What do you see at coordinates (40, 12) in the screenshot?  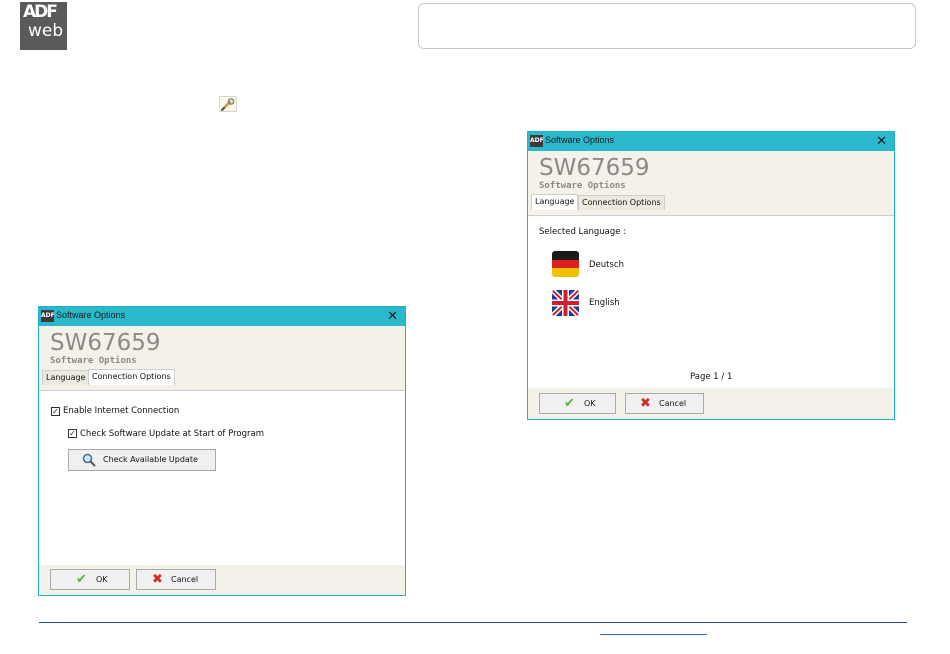 I see `logo-line1: ADF` at bounding box center [40, 12].